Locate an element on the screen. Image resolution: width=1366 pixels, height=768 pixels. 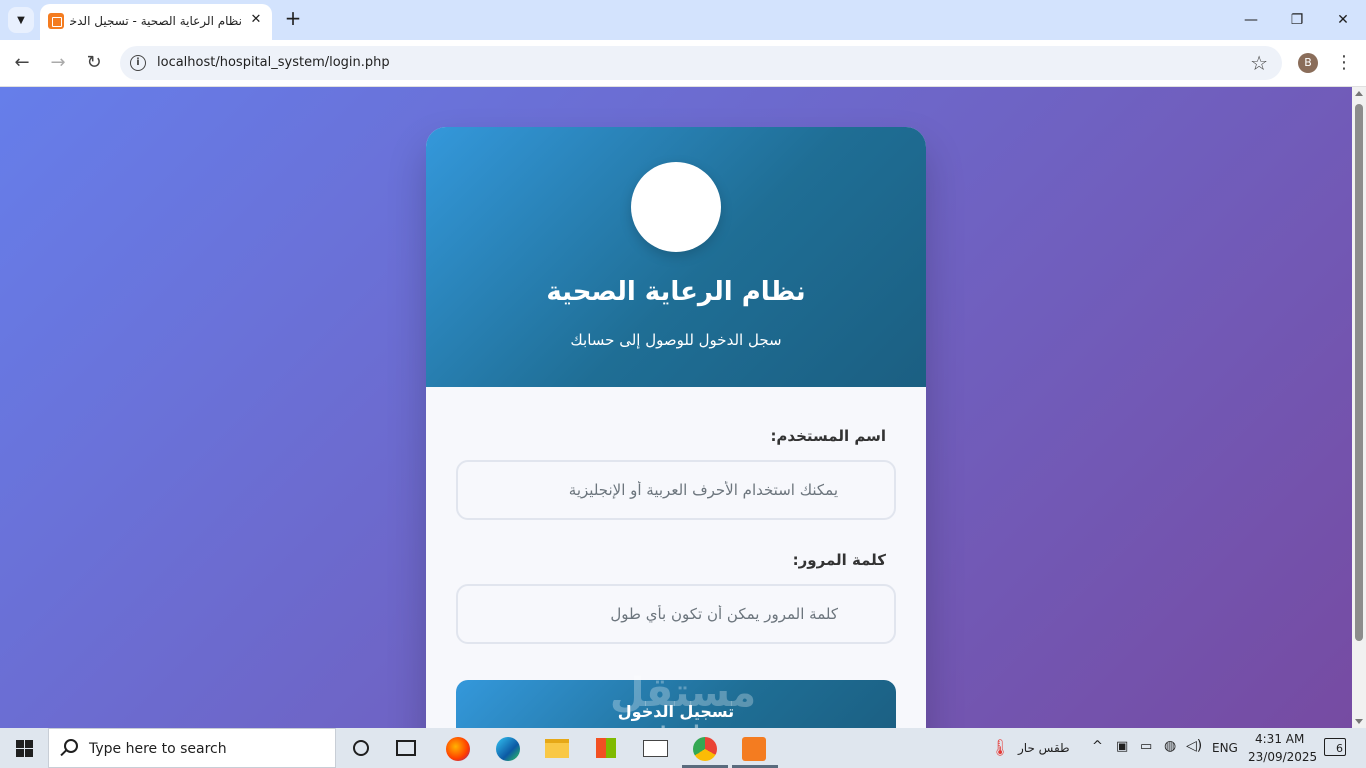
xampp-icon is located at coordinates (754, 749).